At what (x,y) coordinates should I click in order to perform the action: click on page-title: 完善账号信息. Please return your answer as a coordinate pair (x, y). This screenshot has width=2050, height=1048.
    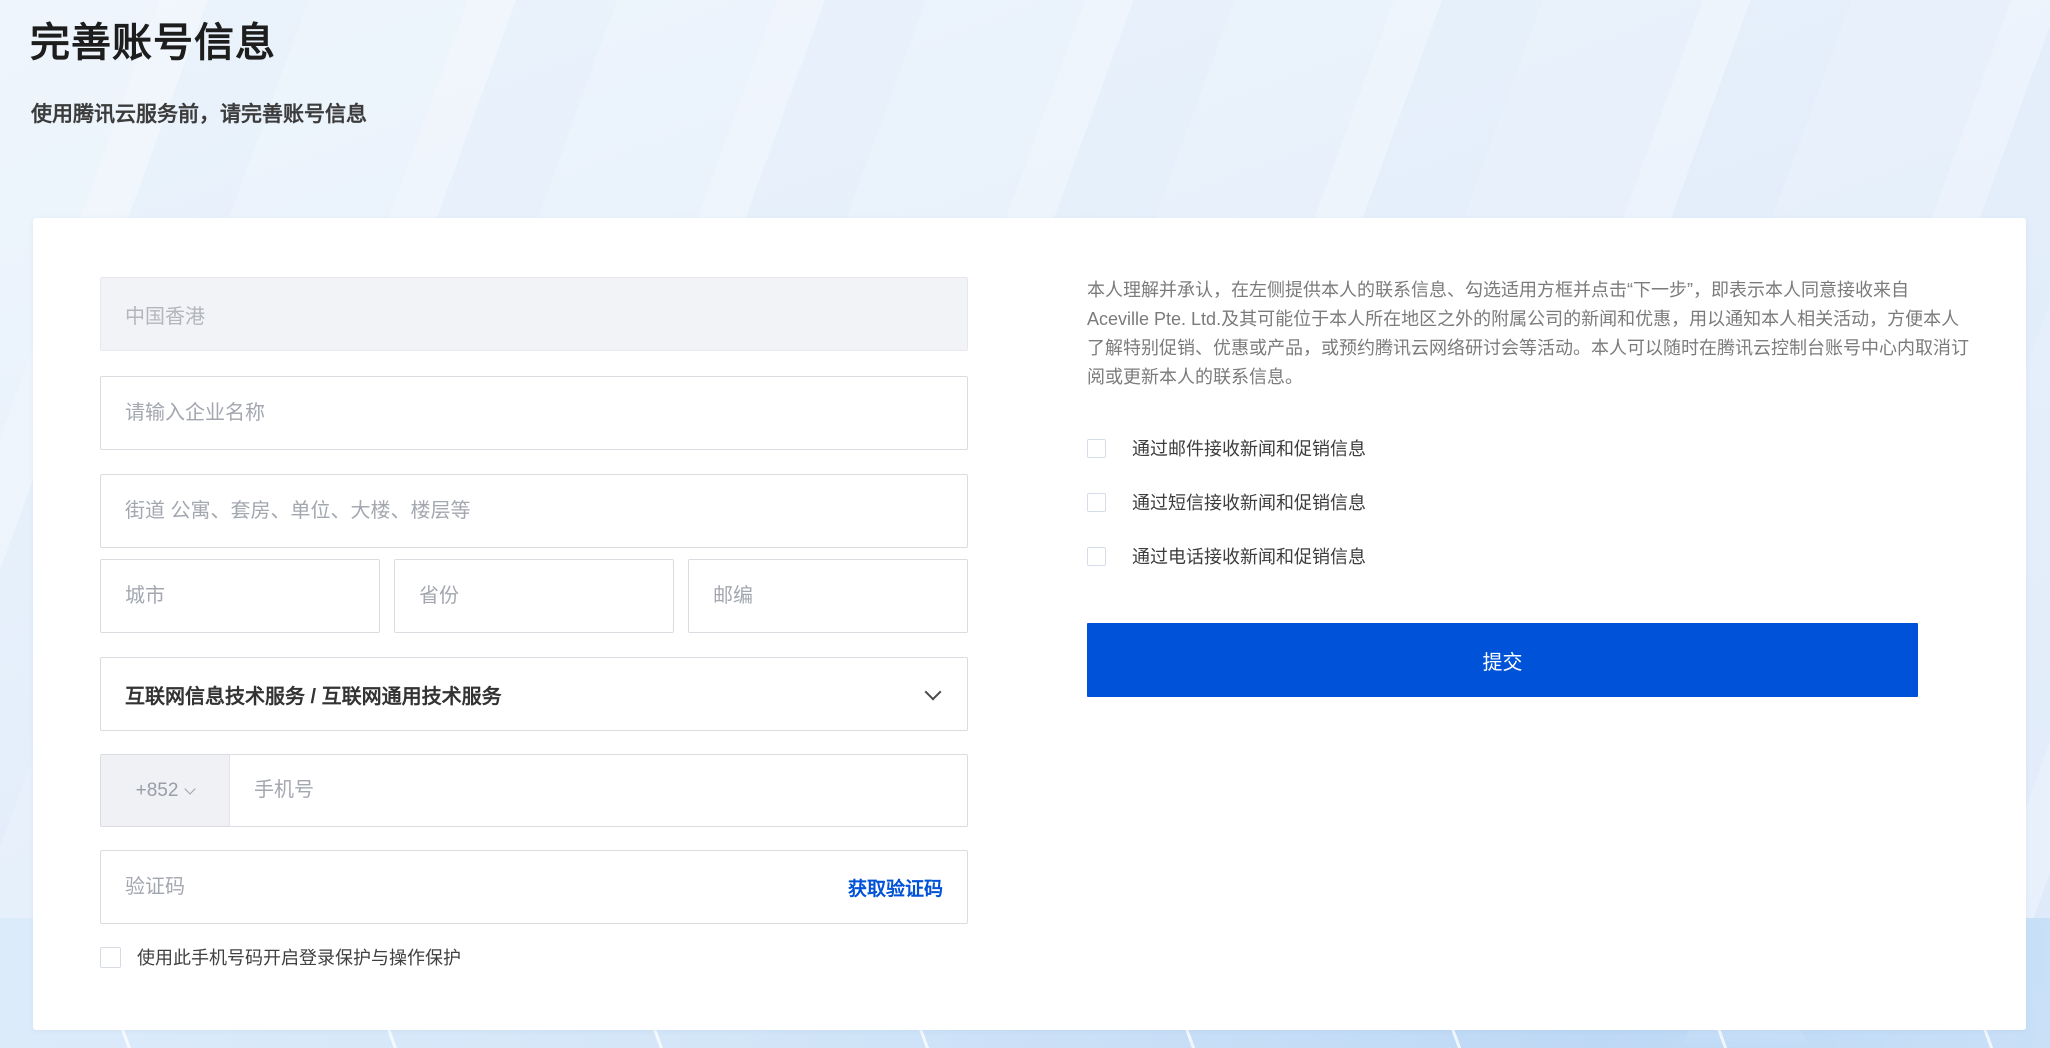
    Looking at the image, I should click on (153, 43).